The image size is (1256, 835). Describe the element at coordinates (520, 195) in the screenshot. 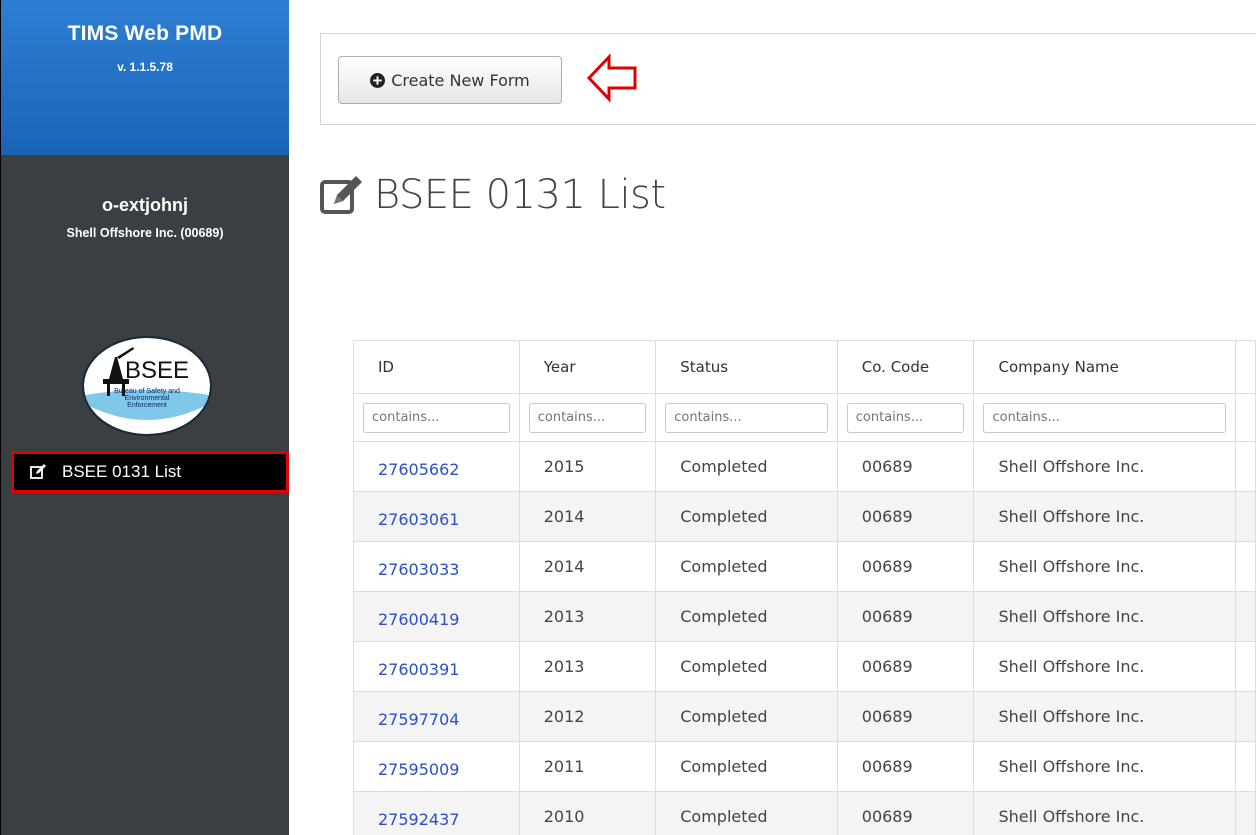

I see `page-title-text: BSEE 0131 List` at that location.